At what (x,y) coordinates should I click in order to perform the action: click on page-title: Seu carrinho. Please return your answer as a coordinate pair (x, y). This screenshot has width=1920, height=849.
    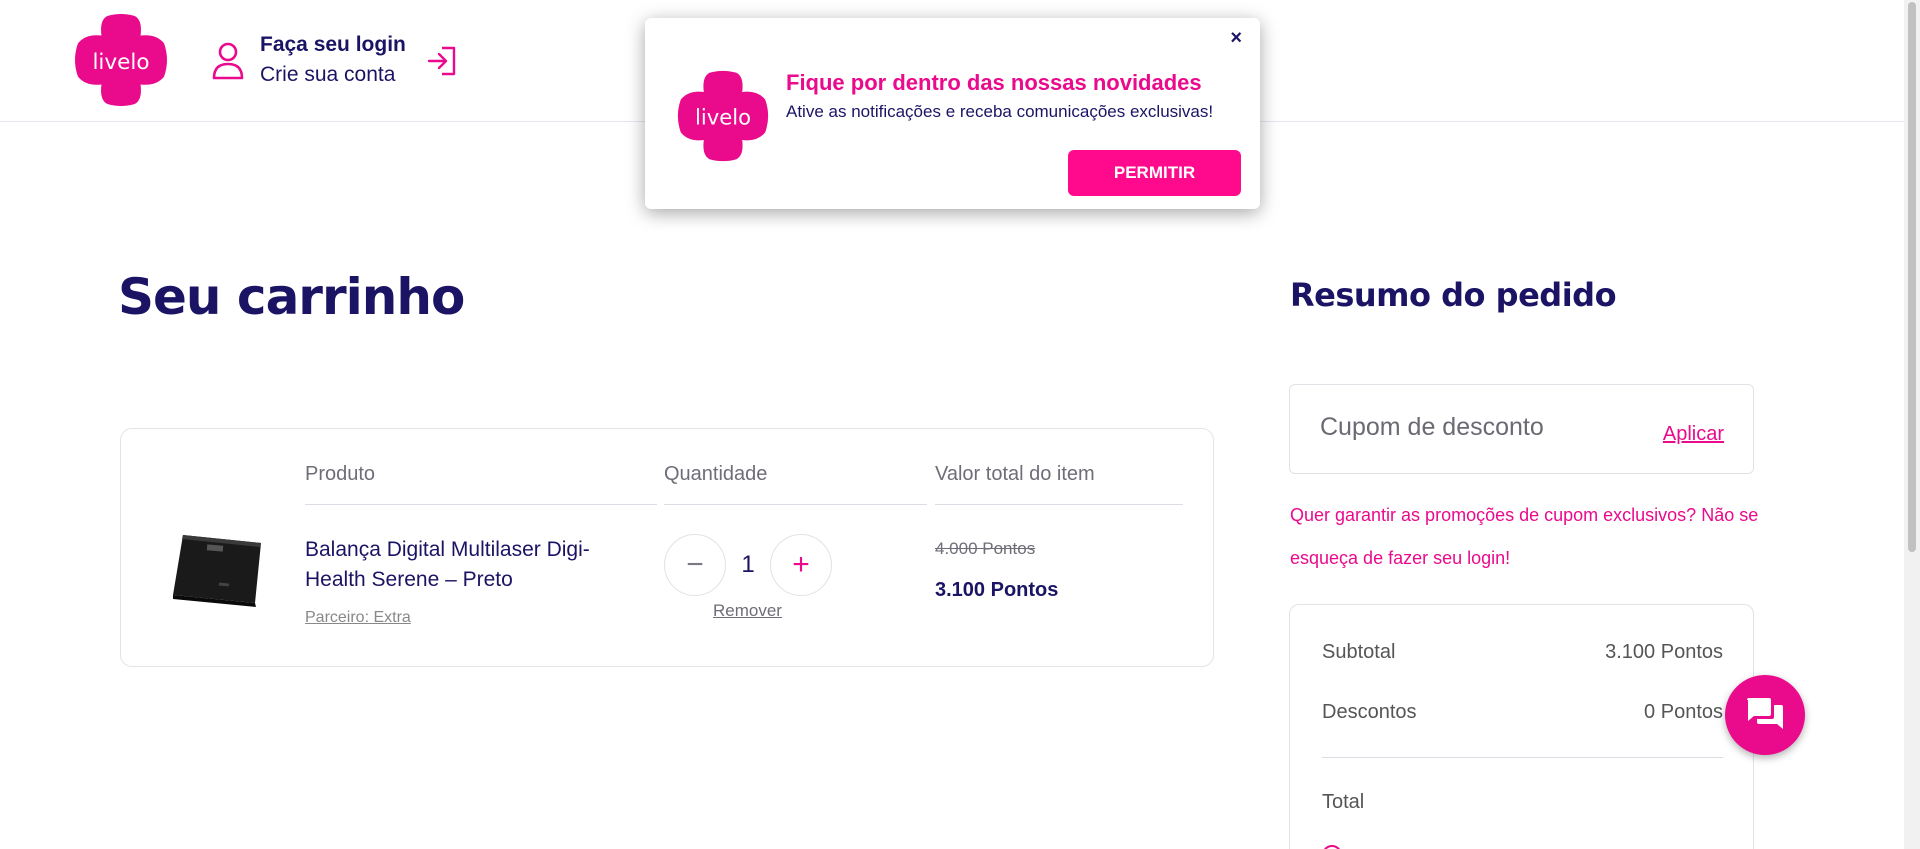
    Looking at the image, I should click on (291, 297).